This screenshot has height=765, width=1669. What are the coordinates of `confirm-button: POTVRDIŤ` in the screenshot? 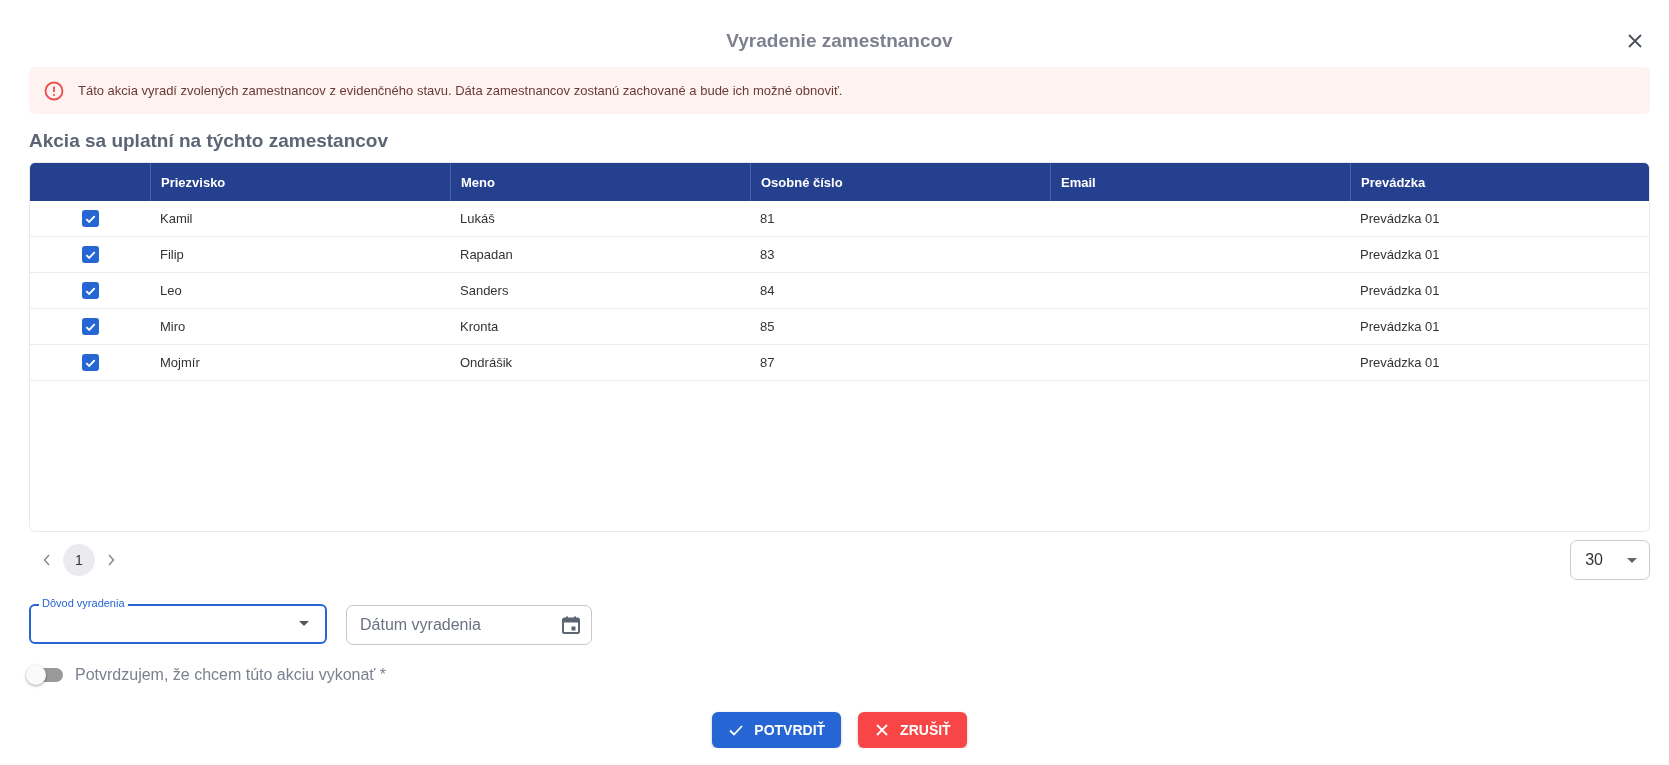 It's located at (777, 730).